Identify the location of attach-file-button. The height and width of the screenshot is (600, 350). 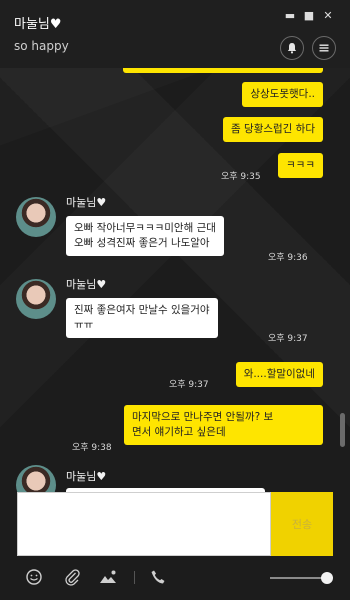
(72, 577).